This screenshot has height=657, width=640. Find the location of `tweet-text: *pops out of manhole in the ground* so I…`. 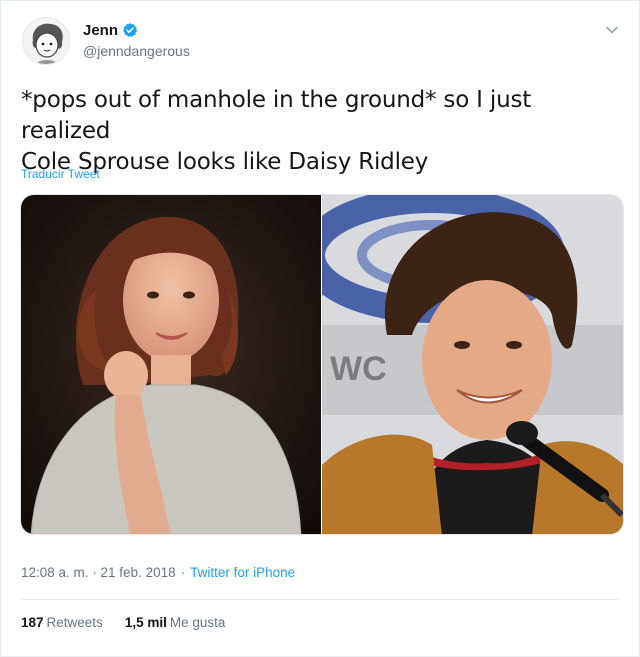

tweet-text: *pops out of manhole in the ground* so I… is located at coordinates (321, 131).